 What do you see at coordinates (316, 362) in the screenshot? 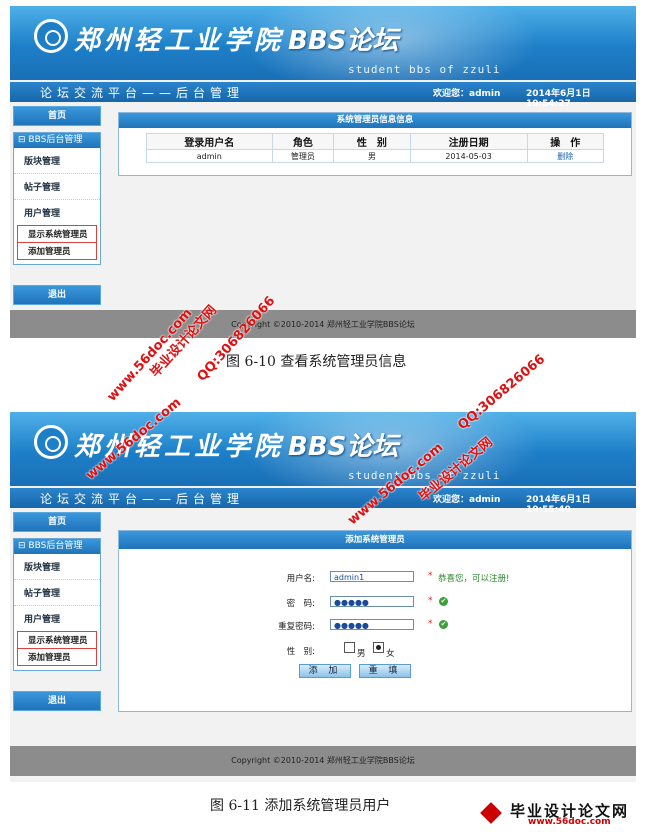
I see `caption-figure-6-10: 图 6-10 查看系统管理员信息` at bounding box center [316, 362].